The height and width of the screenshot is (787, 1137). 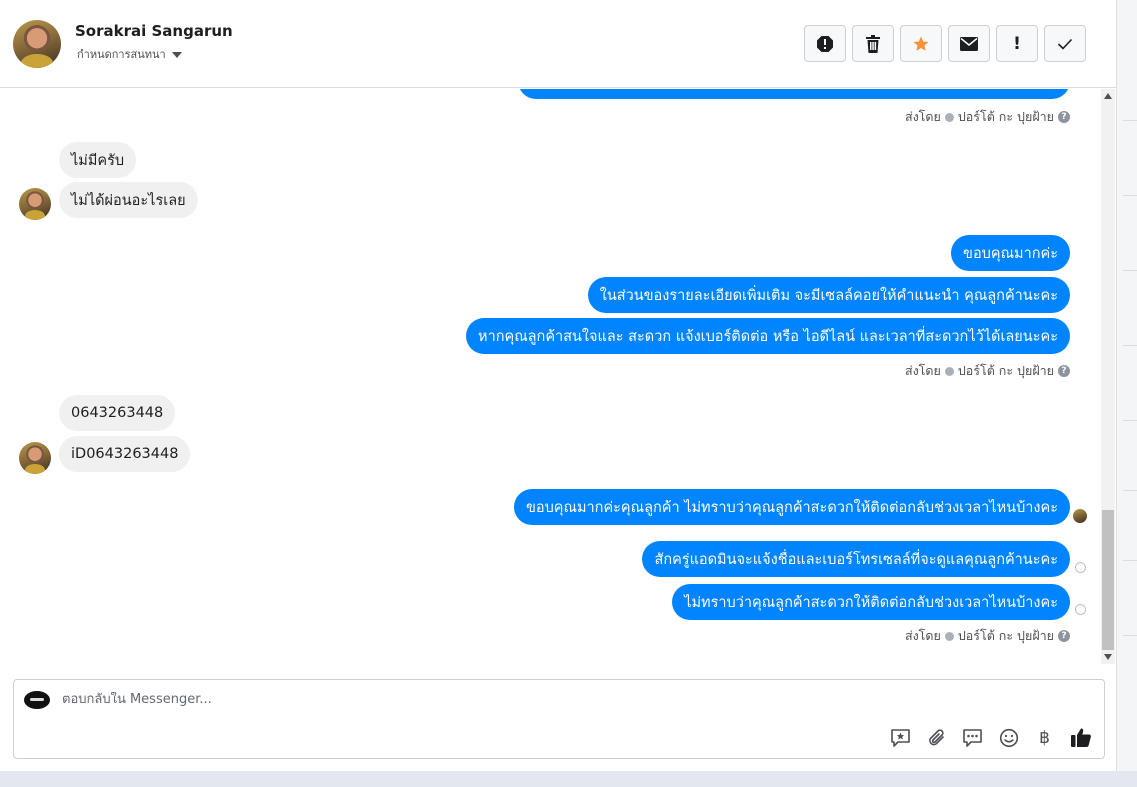 I want to click on delete-button, so click(x=873, y=43).